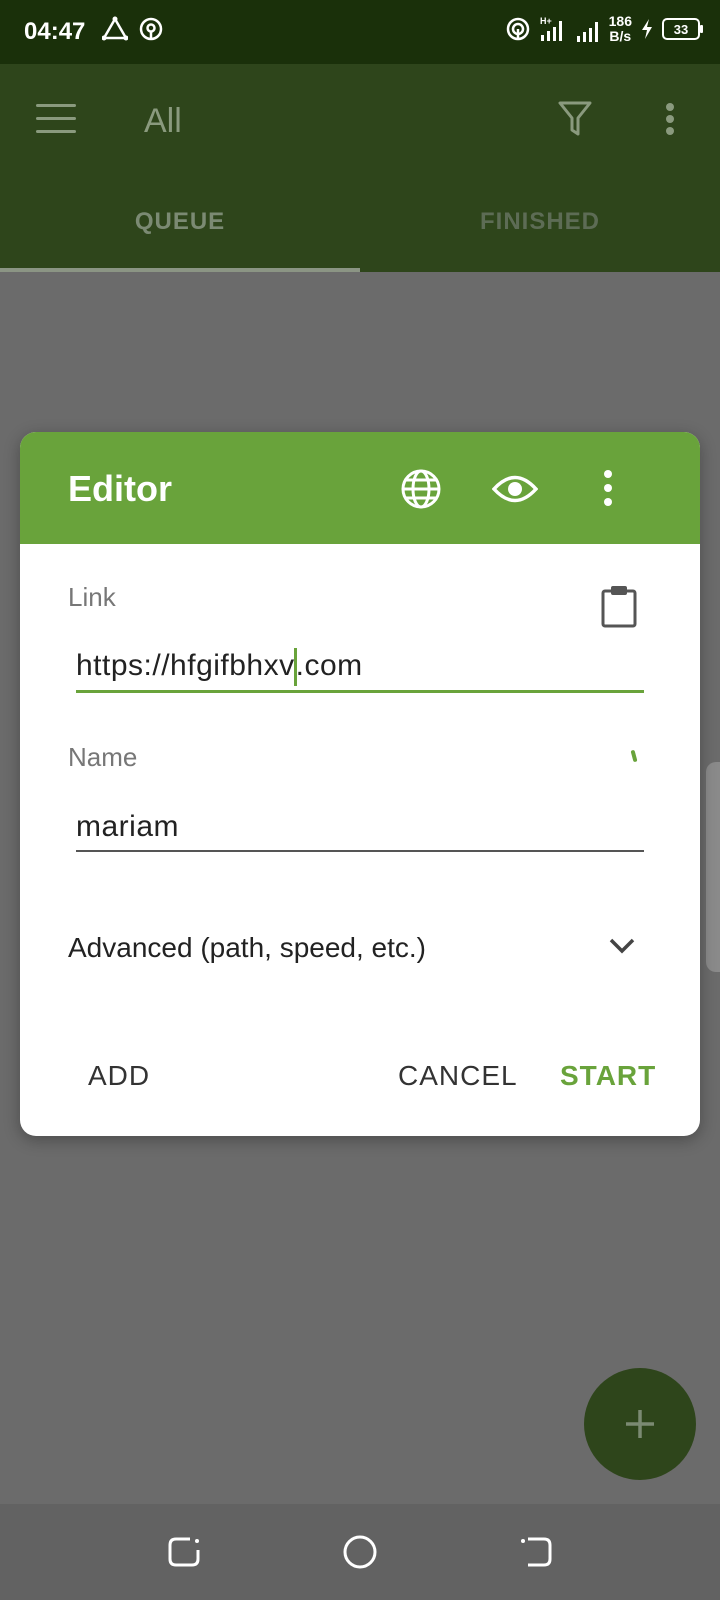  I want to click on name-input: mariam, so click(127, 827).